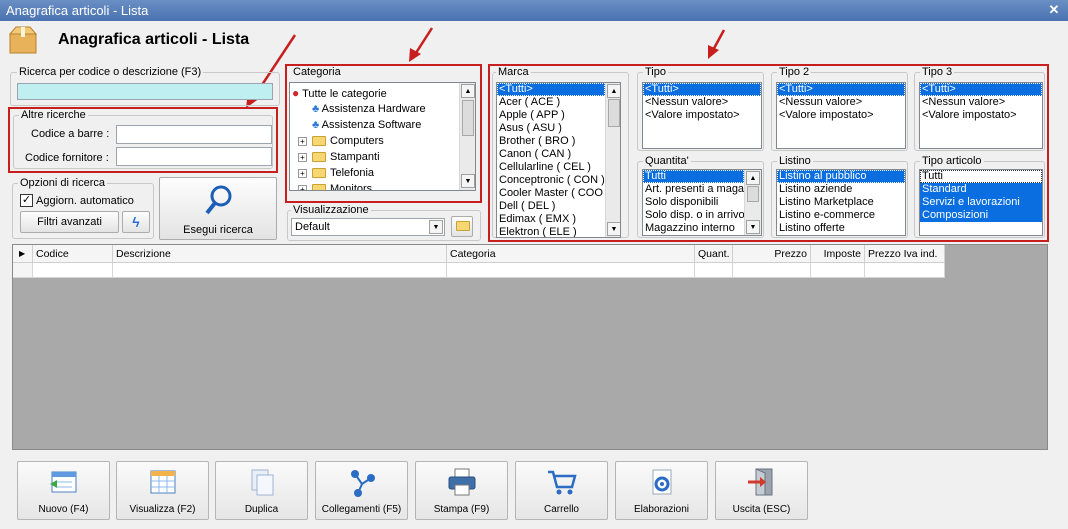 Image resolution: width=1068 pixels, height=529 pixels. What do you see at coordinates (23, 270) in the screenshot?
I see `table-row` at bounding box center [23, 270].